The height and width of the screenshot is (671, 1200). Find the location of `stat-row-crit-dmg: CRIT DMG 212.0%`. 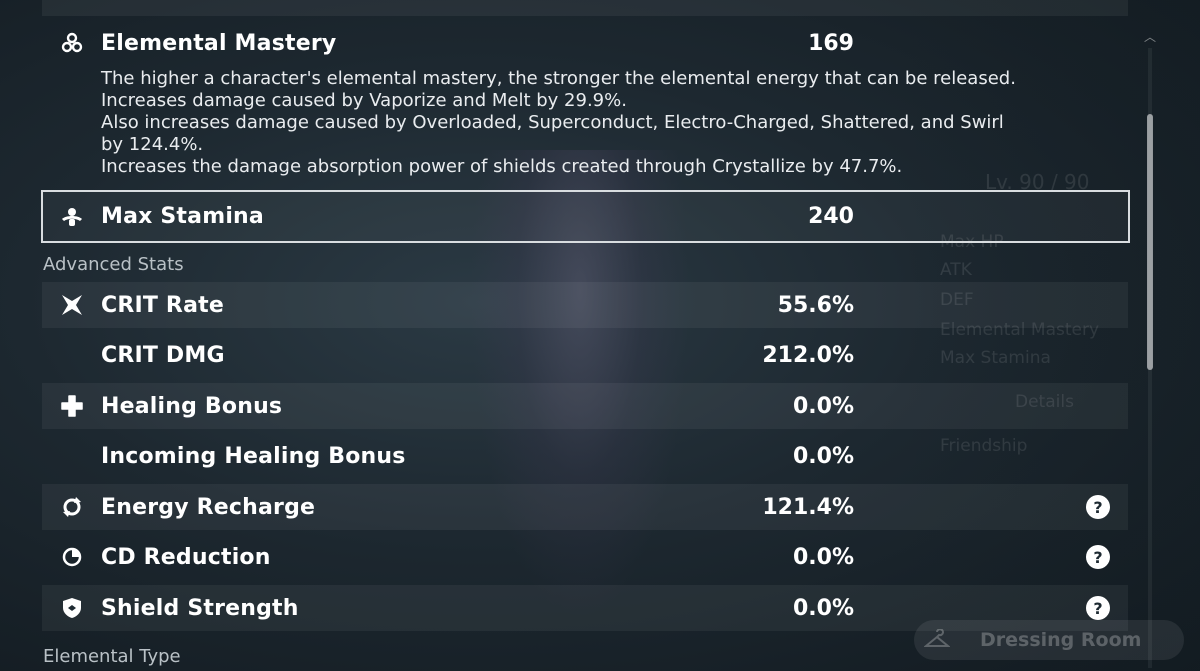

stat-row-crit-dmg: CRIT DMG 212.0% is located at coordinates (585, 355).